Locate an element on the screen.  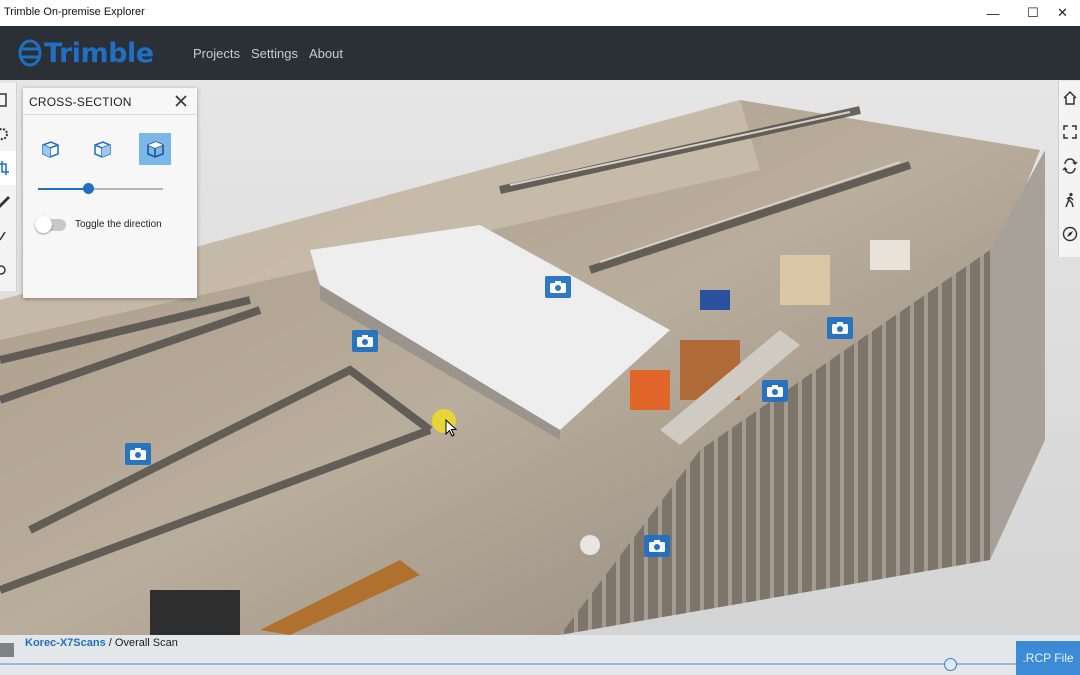
crop-button is located at coordinates (8, 168).